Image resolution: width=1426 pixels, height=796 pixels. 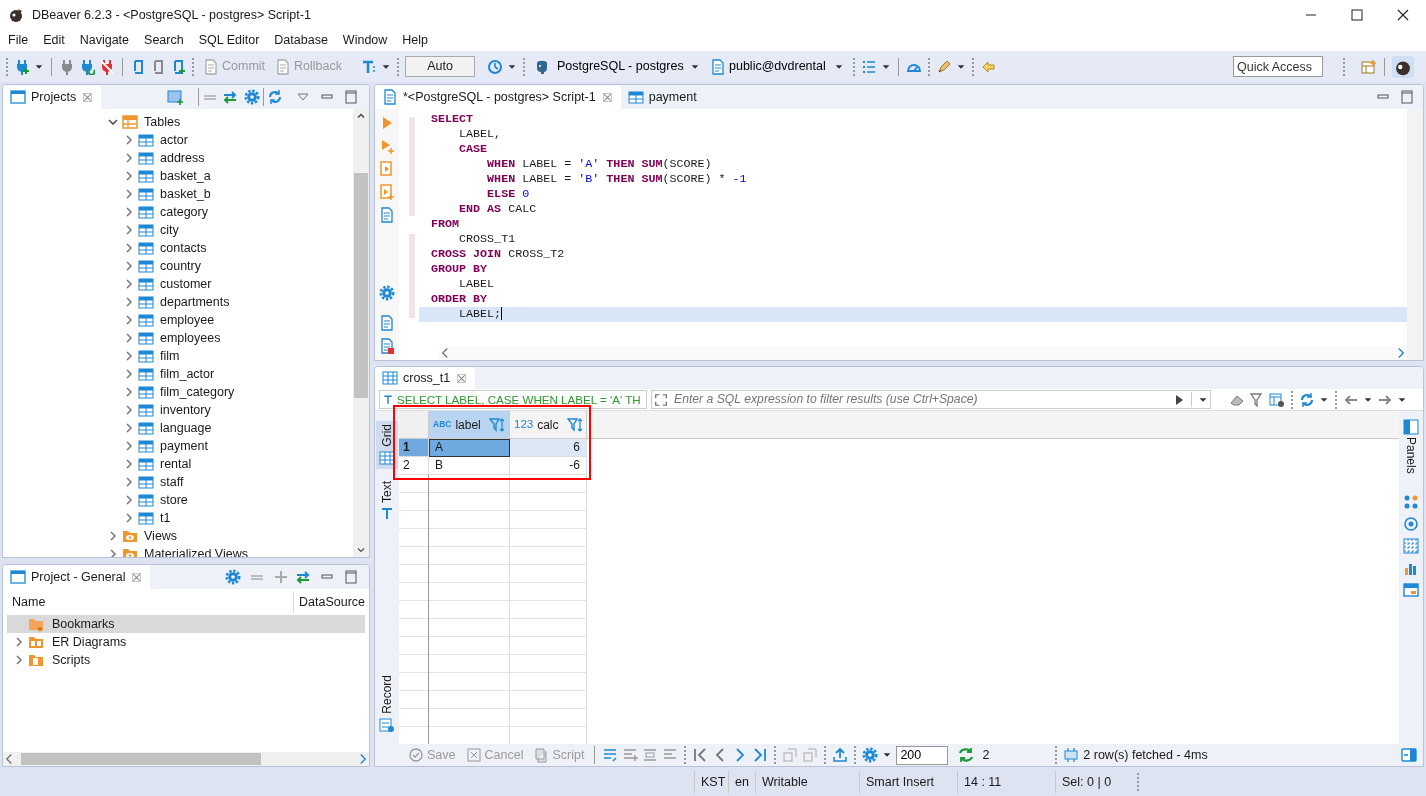 I want to click on format-icon, so click(x=610, y=755).